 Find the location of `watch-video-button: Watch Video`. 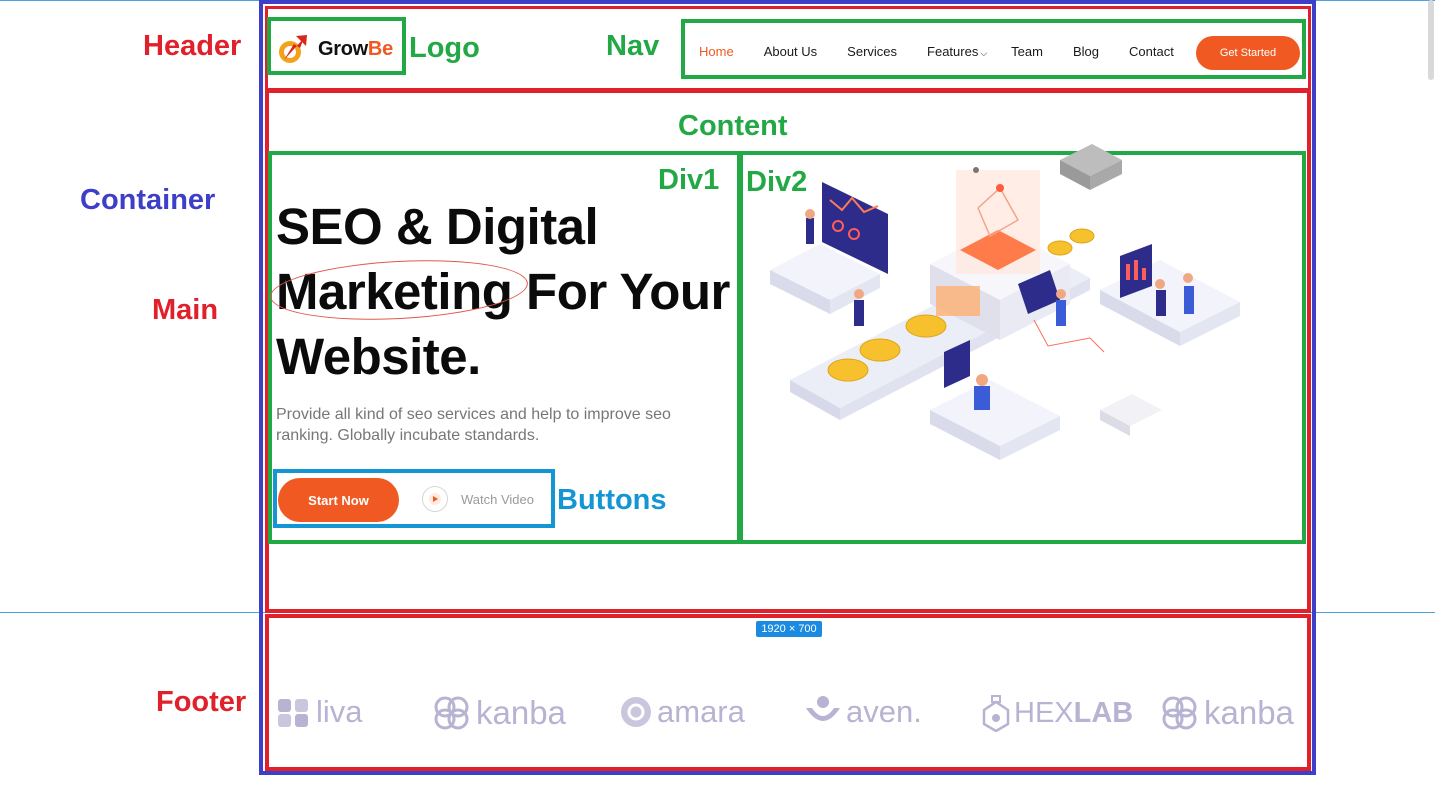

watch-video-button: Watch Video is located at coordinates (478, 499).